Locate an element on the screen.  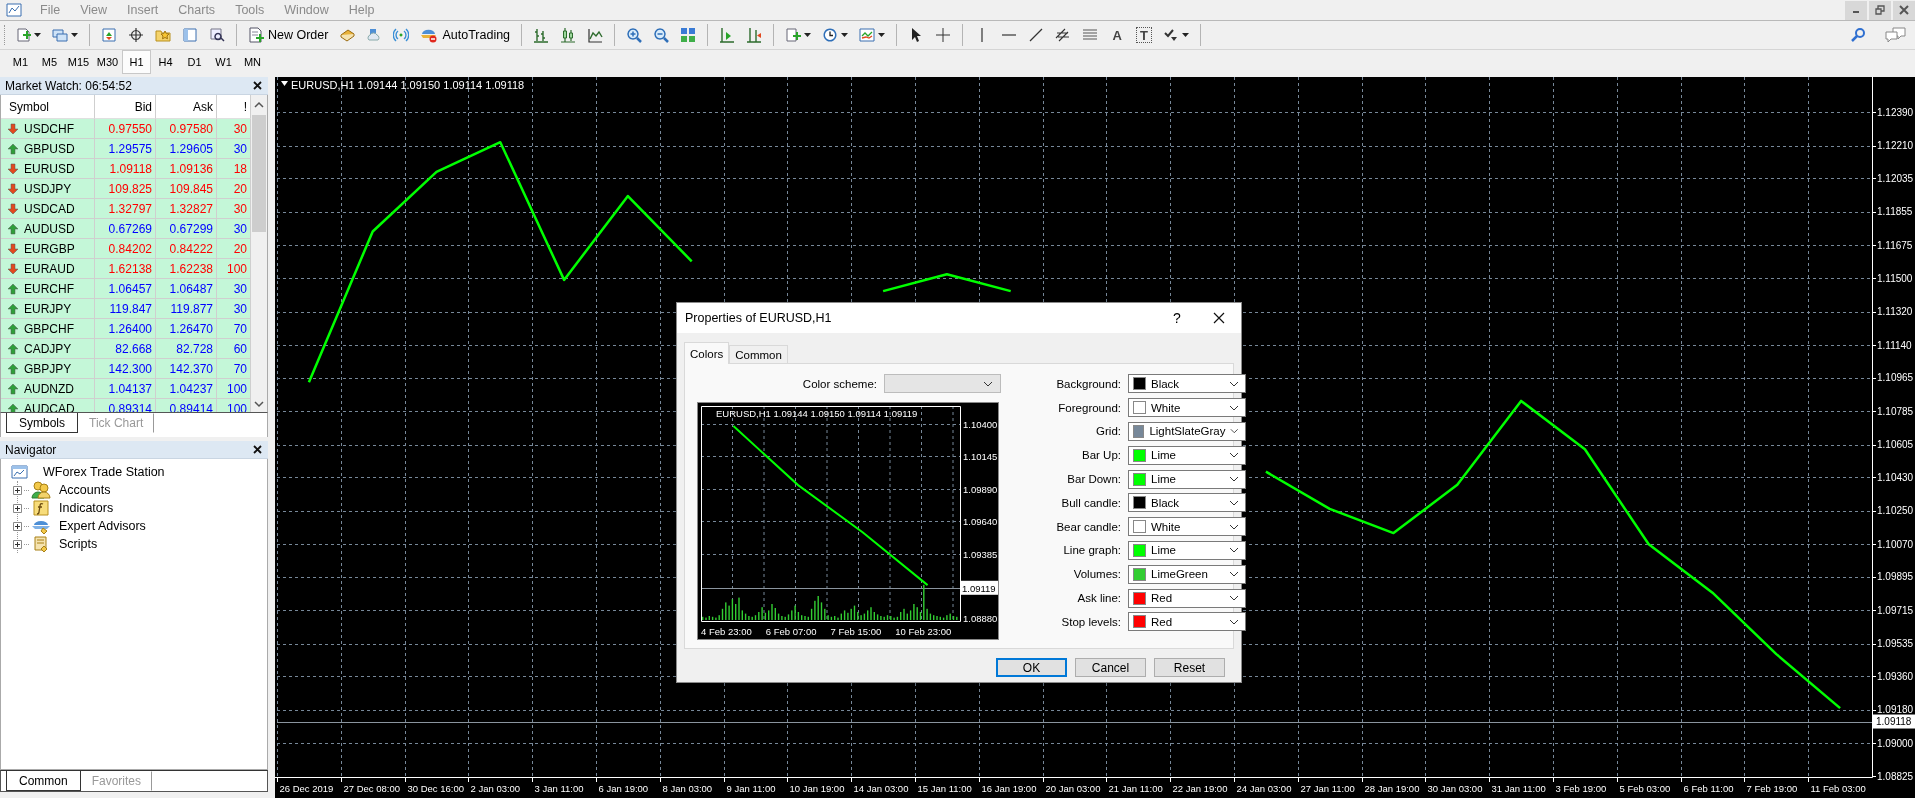
axis-label: 3 Feb 19:00 is located at coordinates (1581, 788).